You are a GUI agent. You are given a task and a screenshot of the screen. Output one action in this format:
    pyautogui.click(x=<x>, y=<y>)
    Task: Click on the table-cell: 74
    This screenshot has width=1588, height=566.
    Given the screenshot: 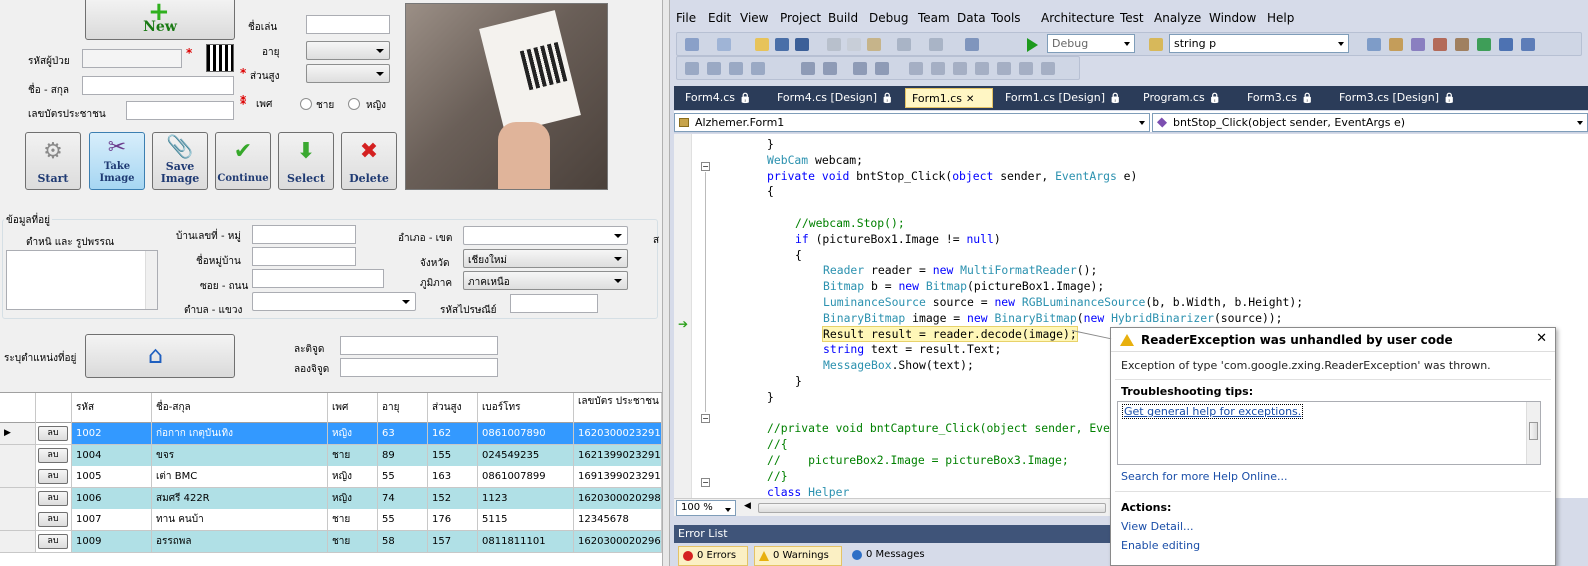 What is the action you would take?
    pyautogui.click(x=403, y=498)
    